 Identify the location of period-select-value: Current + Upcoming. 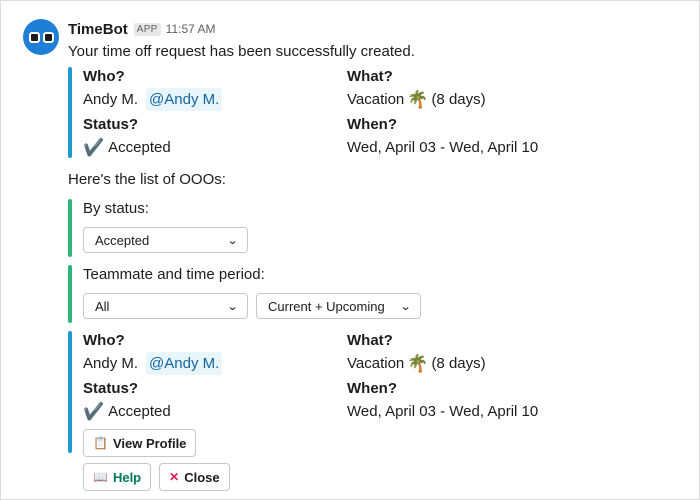
(326, 306).